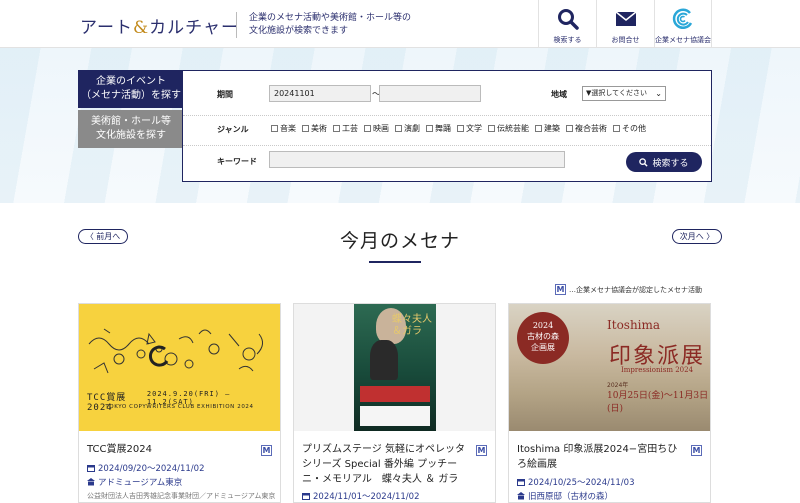  Describe the element at coordinates (366, 497) in the screenshot. I see `event-date-text: 2024/11/01〜2024/11/02` at that location.